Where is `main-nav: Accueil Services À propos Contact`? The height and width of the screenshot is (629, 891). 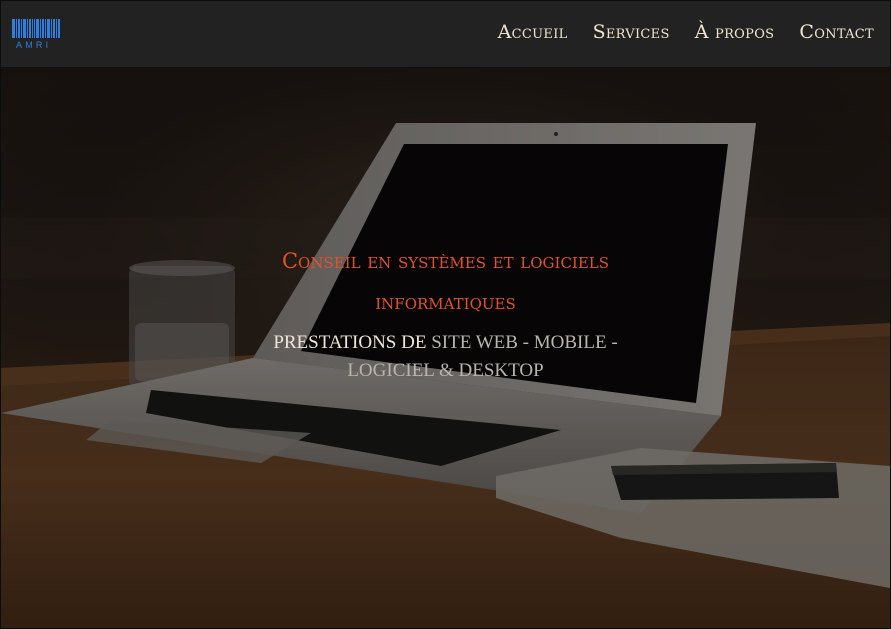
main-nav: Accueil Services À propos Contact is located at coordinates (686, 32).